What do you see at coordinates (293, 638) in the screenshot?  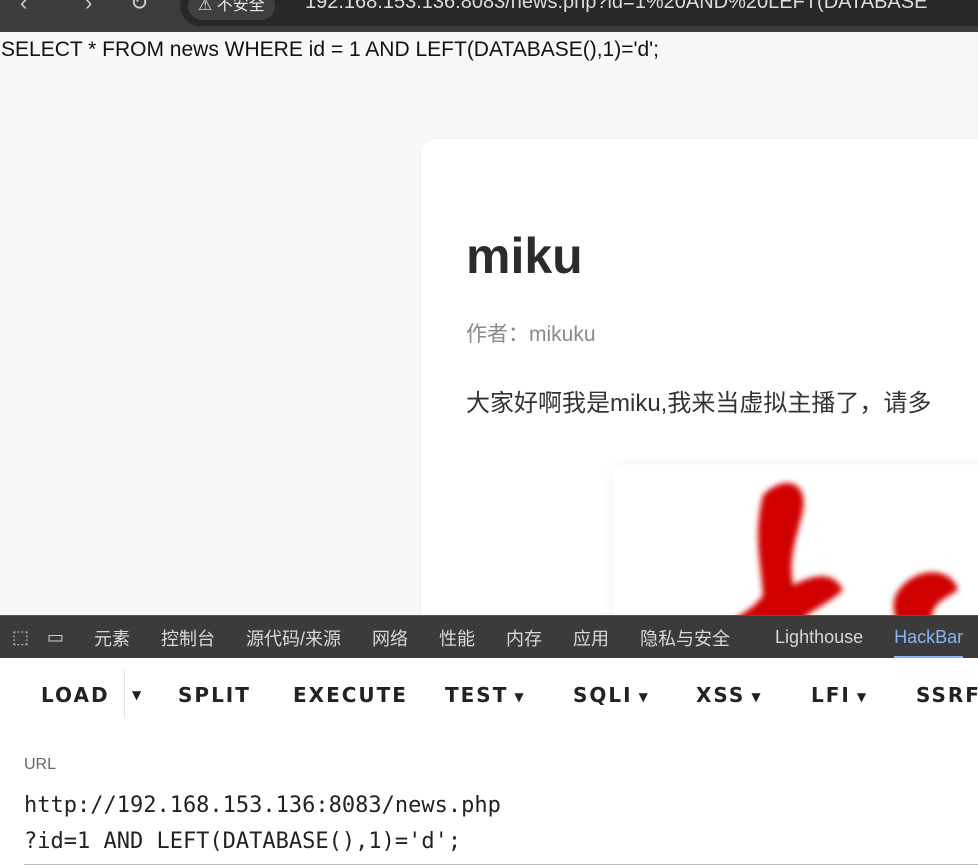 I see `tab-sources: 源代码/来源` at bounding box center [293, 638].